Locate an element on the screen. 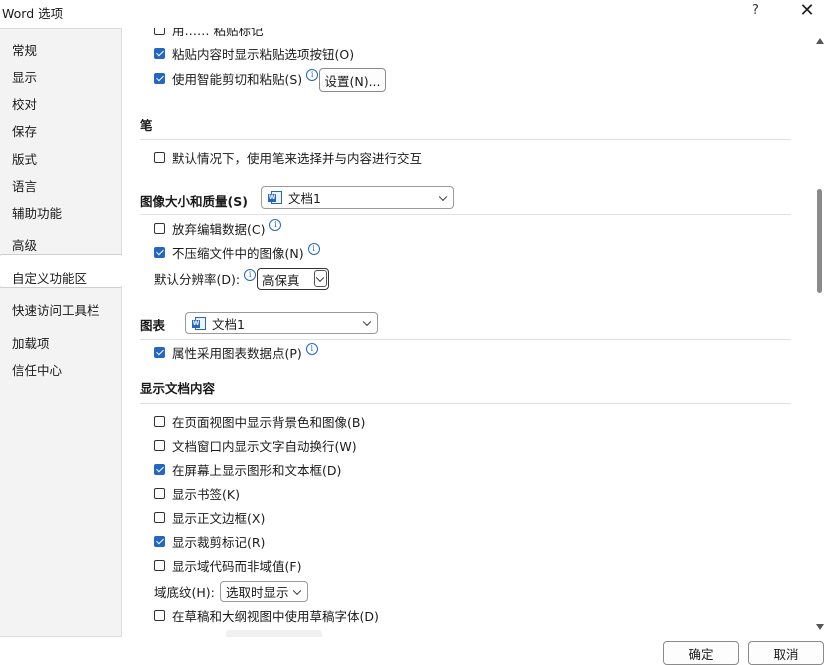 The height and width of the screenshot is (665, 831). display-option-row: 显示书签(K) is located at coordinates (197, 493).